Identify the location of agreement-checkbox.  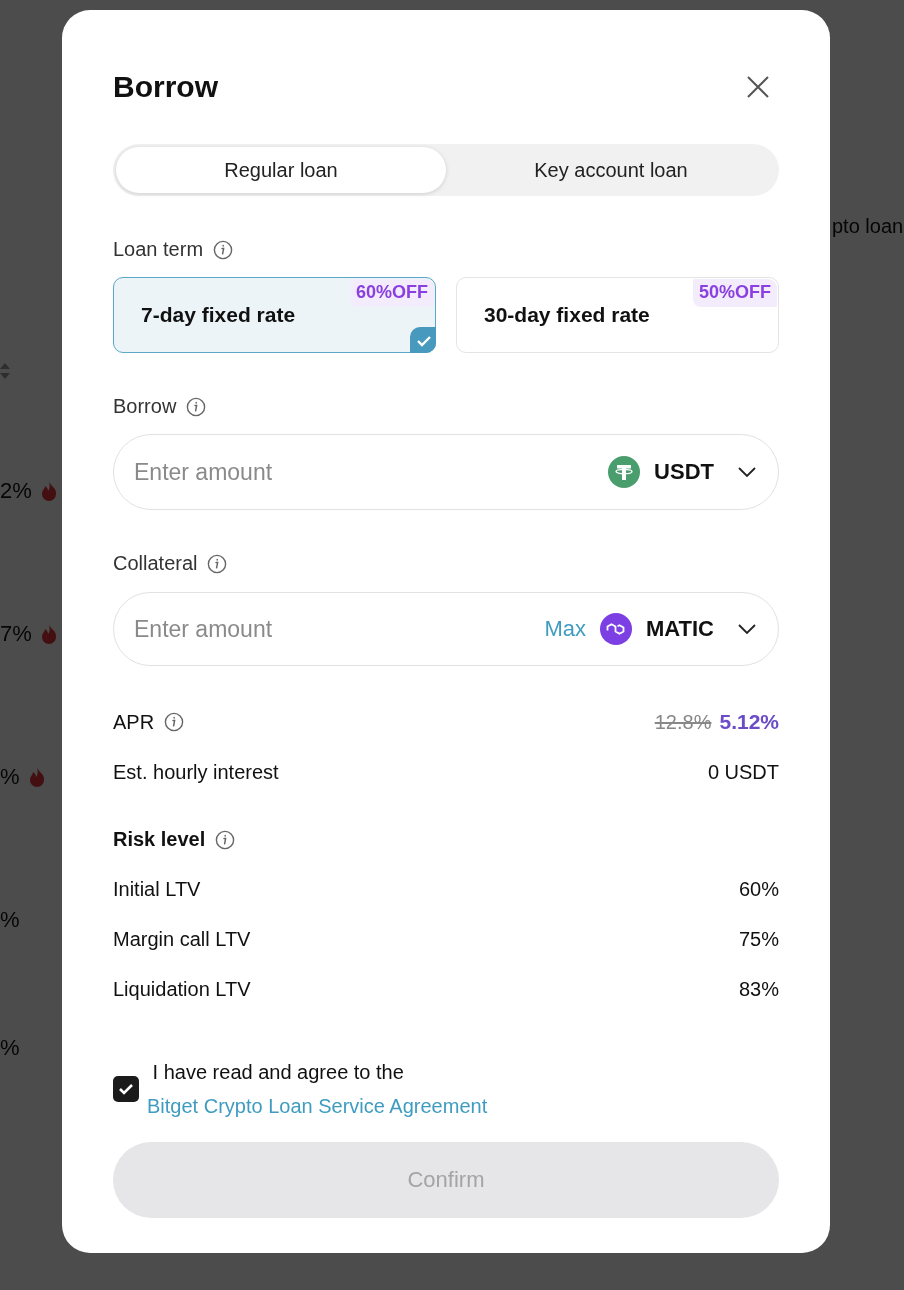
(126, 1089).